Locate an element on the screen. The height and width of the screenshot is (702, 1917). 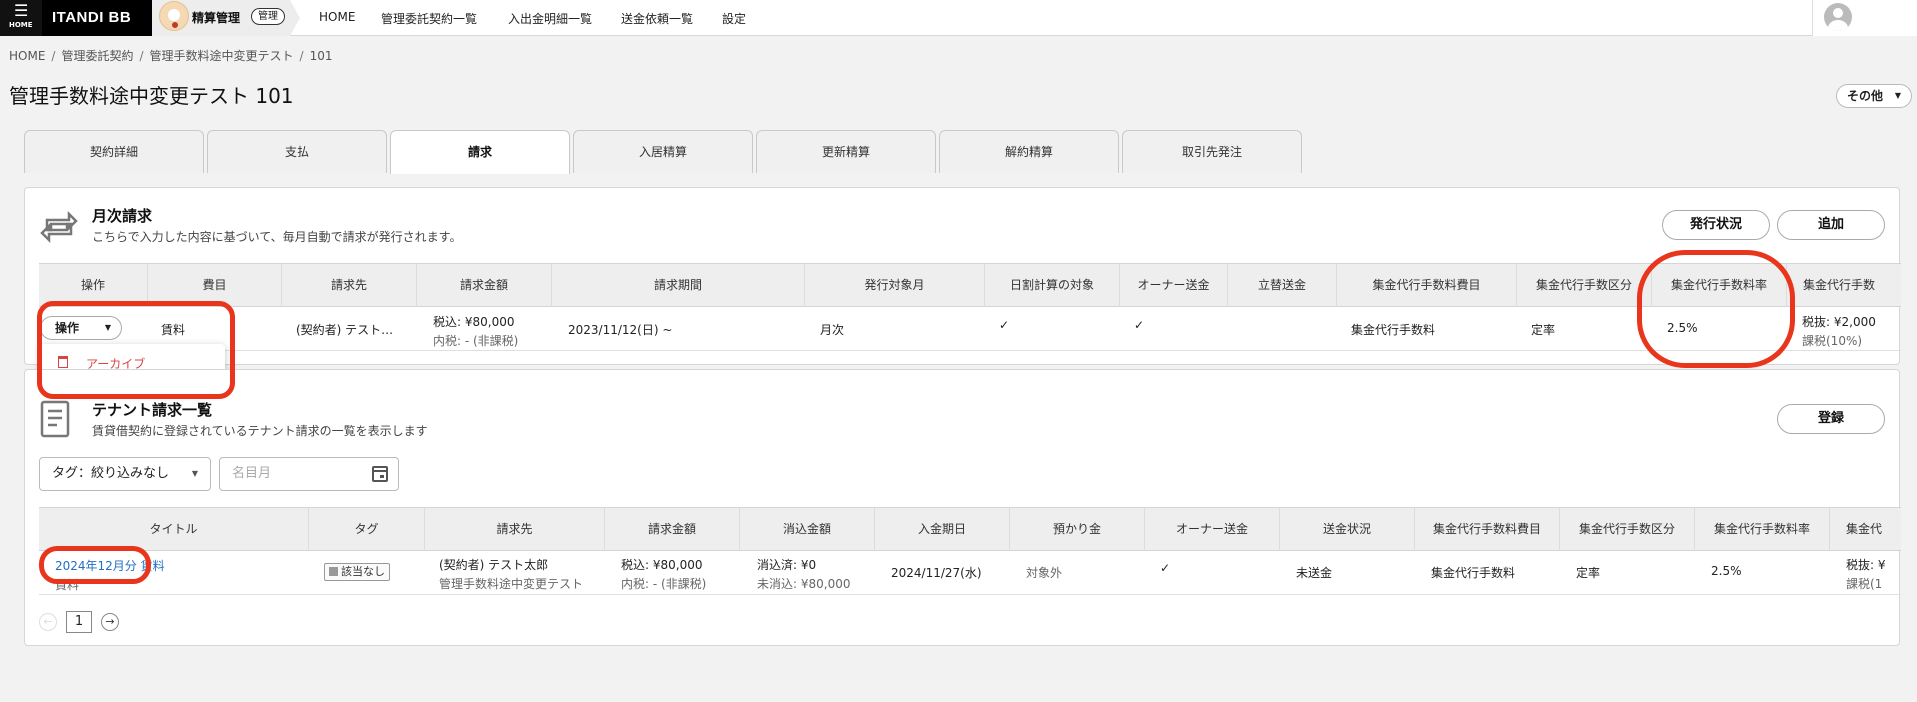
page-number: 1 is located at coordinates (79, 622).